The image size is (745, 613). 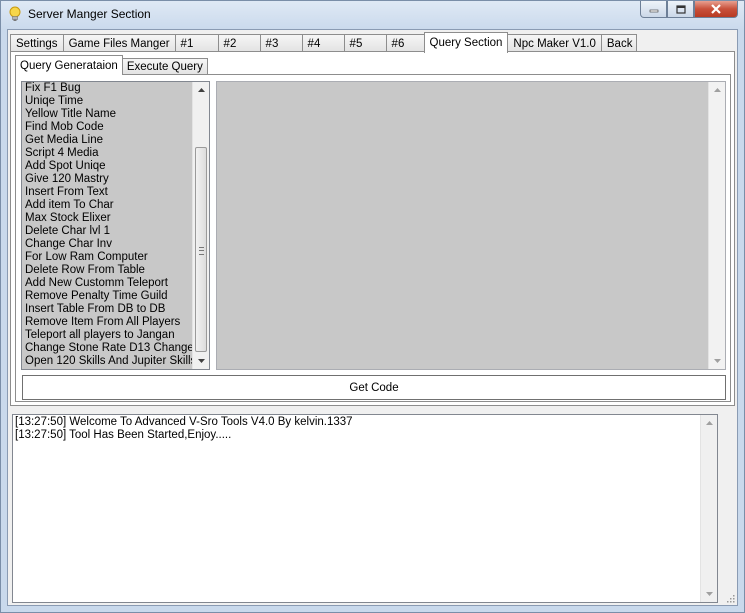 What do you see at coordinates (15, 13) in the screenshot?
I see `lightbulb-icon` at bounding box center [15, 13].